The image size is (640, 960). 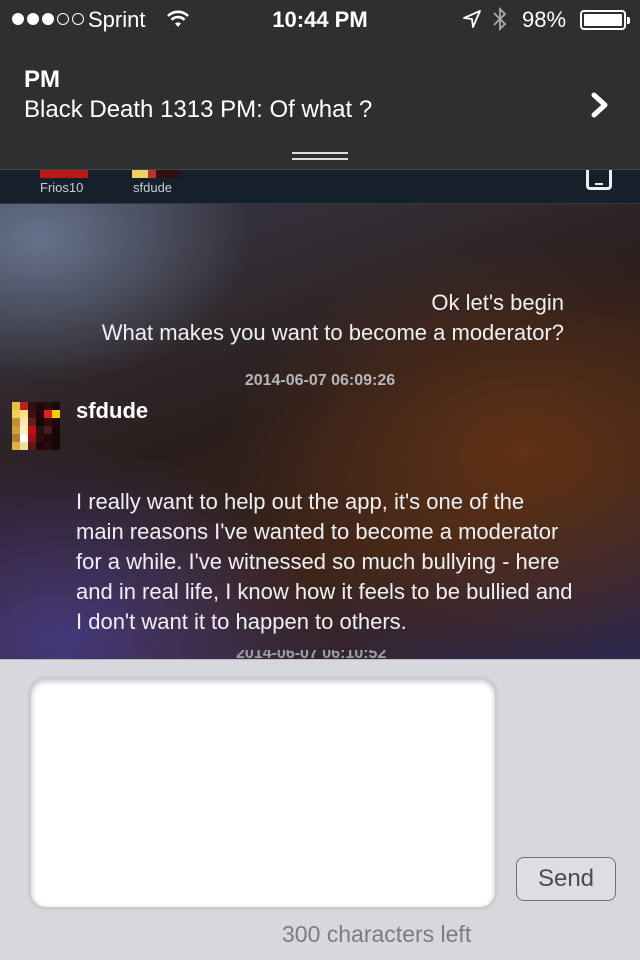 What do you see at coordinates (320, 156) in the screenshot?
I see `banner-grabber-handle` at bounding box center [320, 156].